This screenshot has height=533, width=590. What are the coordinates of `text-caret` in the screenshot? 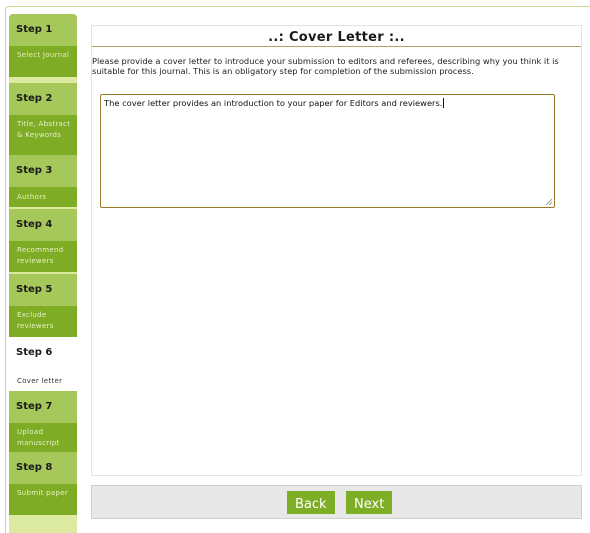 It's located at (444, 103).